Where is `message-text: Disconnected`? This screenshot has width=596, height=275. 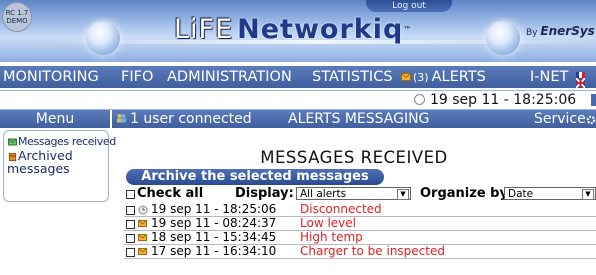 message-text: Disconnected is located at coordinates (341, 209).